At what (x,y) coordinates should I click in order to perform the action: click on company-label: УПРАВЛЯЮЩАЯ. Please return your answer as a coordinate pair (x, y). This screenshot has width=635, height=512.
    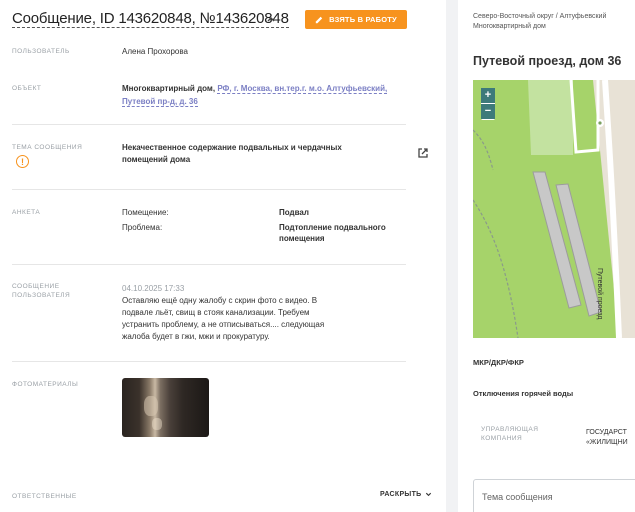
    Looking at the image, I should click on (510, 429).